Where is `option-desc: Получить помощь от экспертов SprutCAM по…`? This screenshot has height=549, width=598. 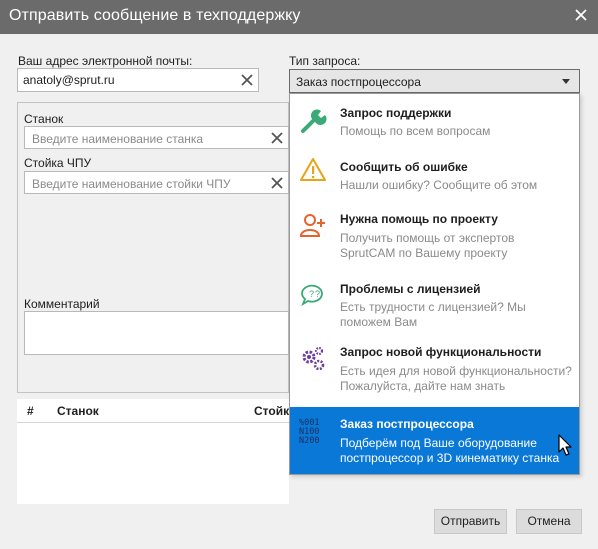
option-desc: Получить помощь от экспертов SprutCAM по… is located at coordinates (427, 245).